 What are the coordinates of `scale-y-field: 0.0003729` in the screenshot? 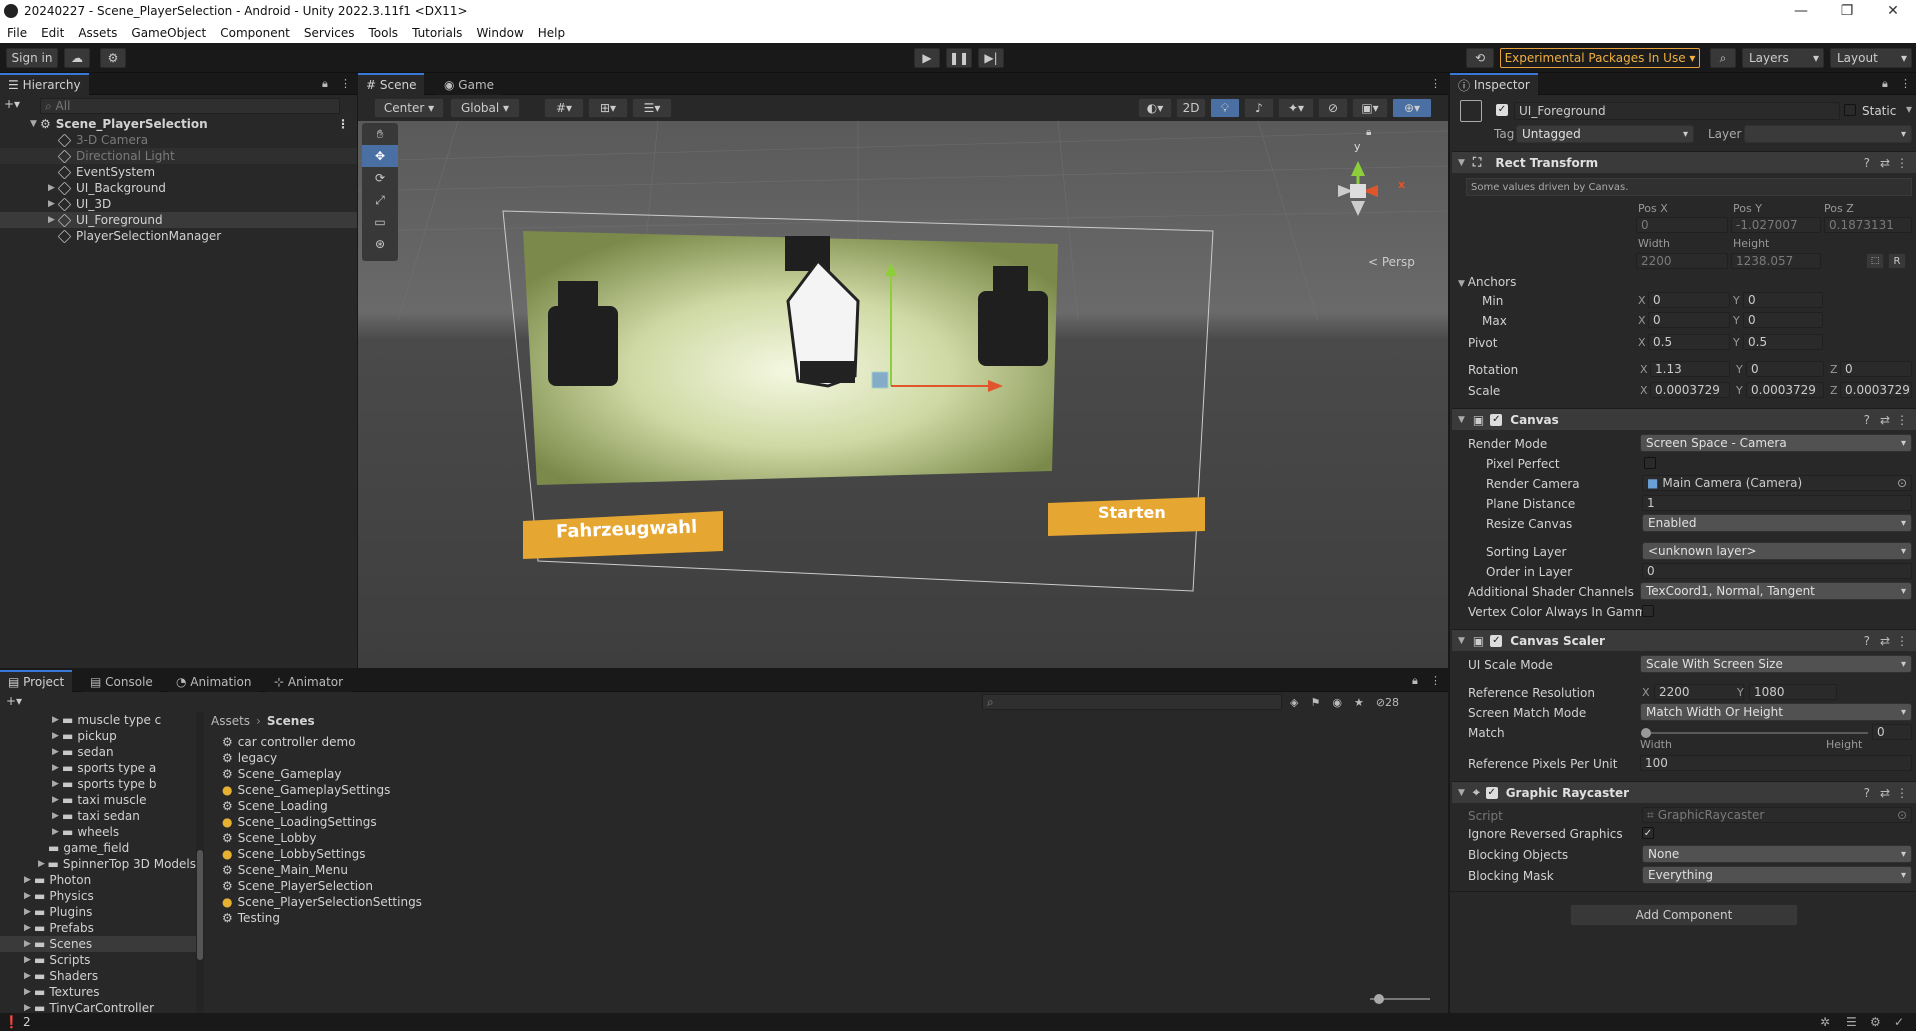 It's located at (1785, 390).